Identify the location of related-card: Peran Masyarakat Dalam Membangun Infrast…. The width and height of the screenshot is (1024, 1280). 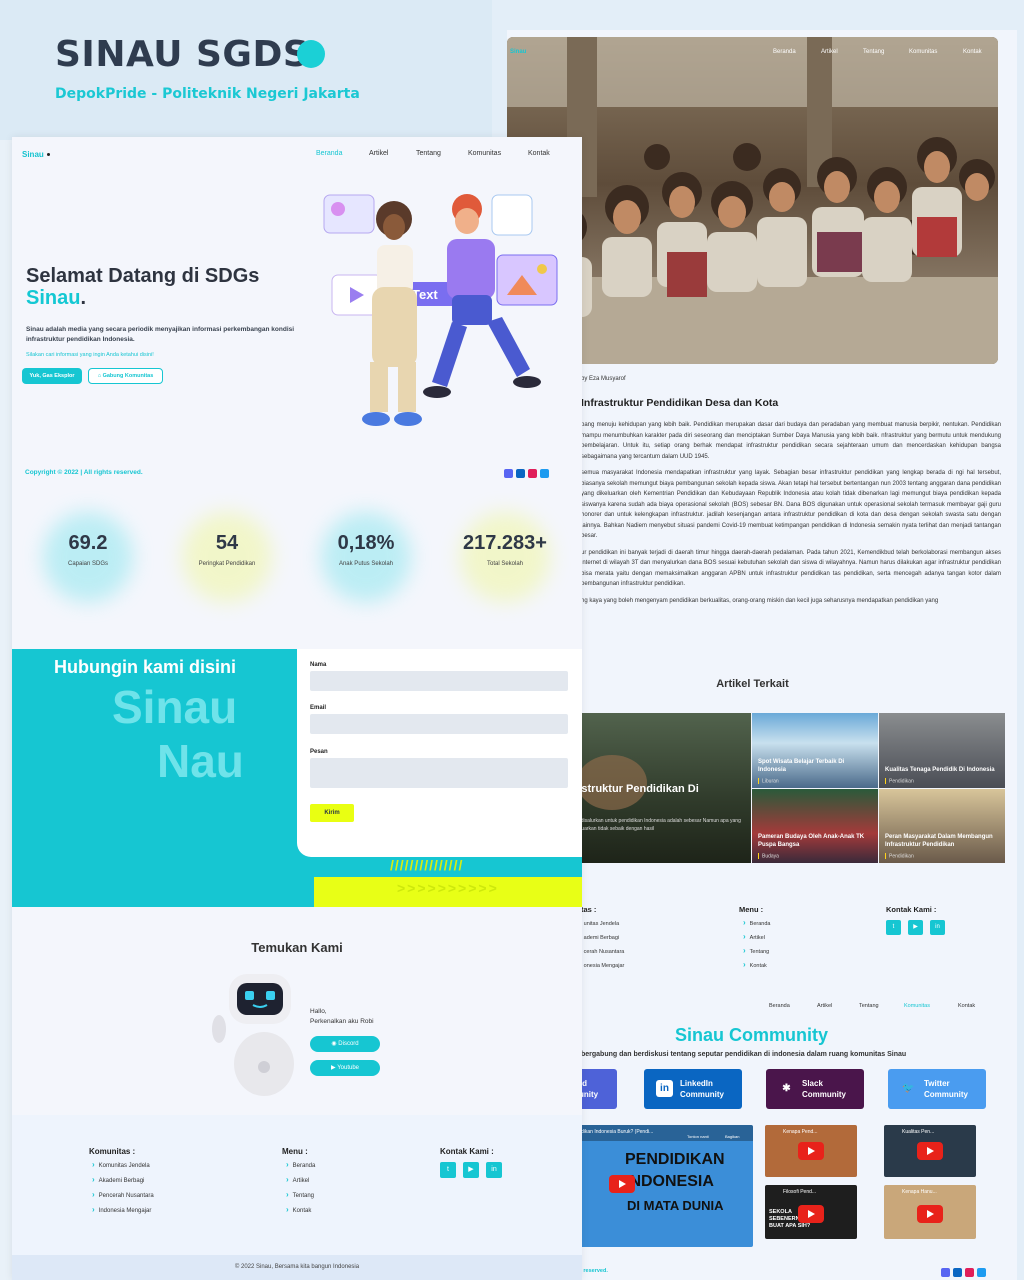
(942, 826).